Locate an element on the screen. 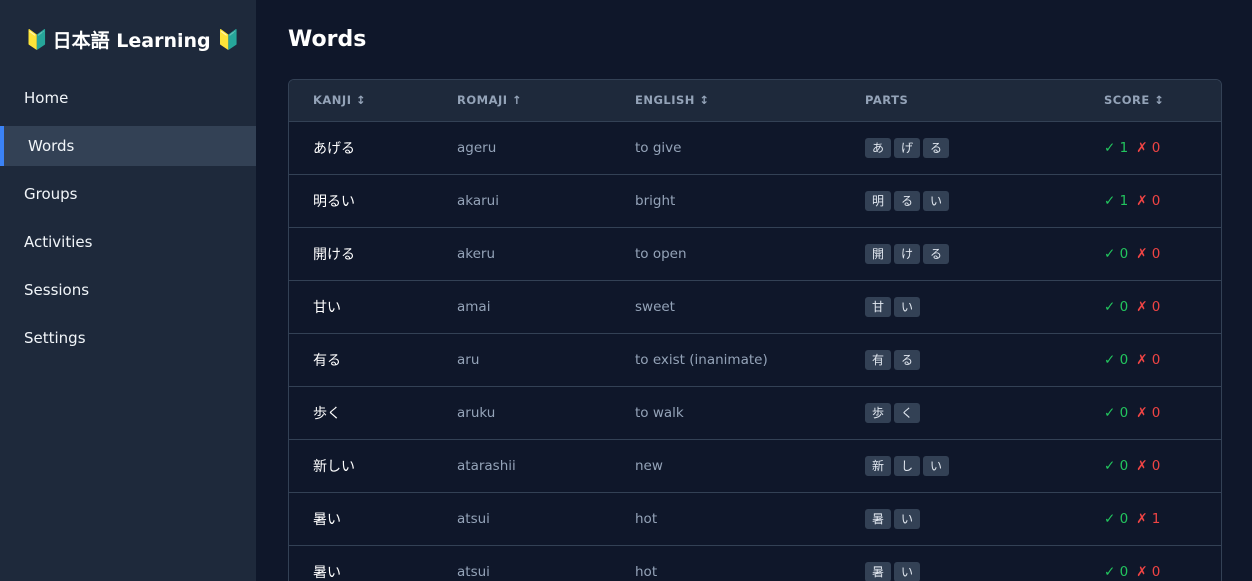 Image resolution: width=1252 pixels, height=581 pixels. part-chip: け is located at coordinates (907, 253).